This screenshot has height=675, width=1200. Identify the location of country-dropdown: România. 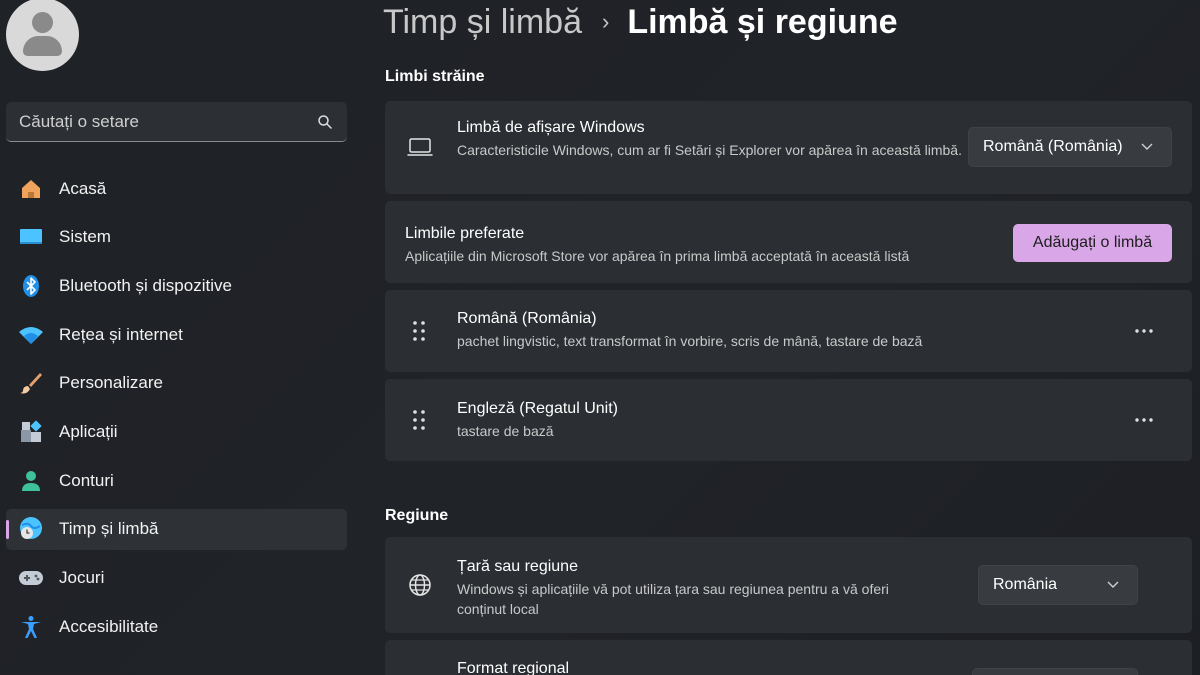
(1058, 585).